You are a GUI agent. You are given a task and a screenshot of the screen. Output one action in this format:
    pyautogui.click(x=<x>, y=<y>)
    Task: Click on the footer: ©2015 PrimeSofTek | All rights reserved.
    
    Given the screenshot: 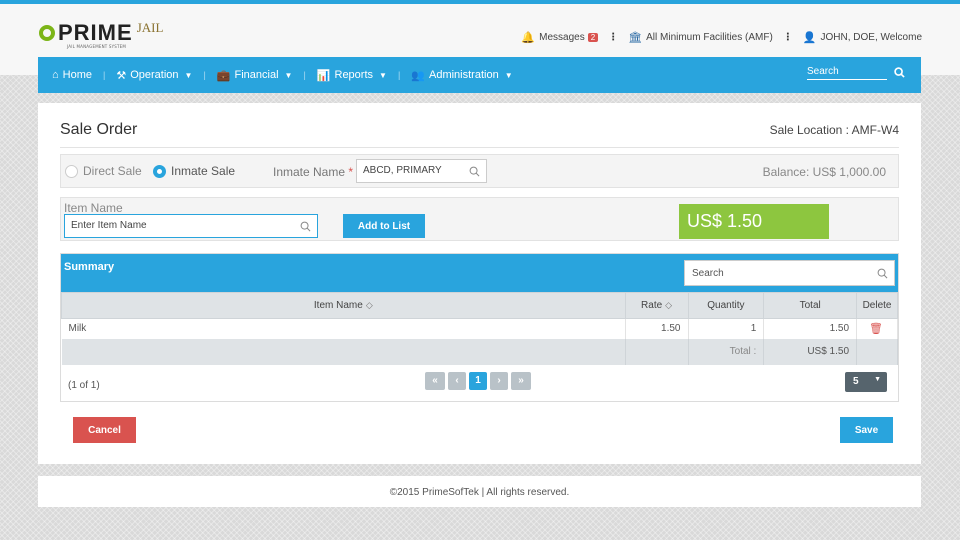 What is the action you would take?
    pyautogui.click(x=479, y=491)
    